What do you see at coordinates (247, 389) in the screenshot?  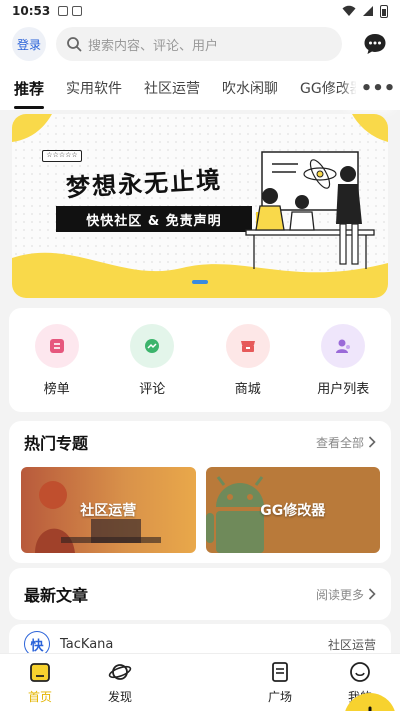 I see `quick-link-label: 商城` at bounding box center [247, 389].